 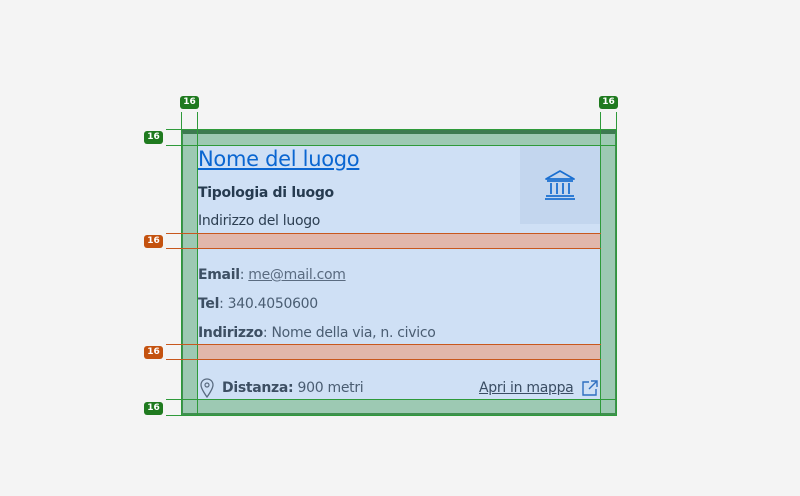 I want to click on open-map-label: Apri in mappa, so click(x=526, y=388).